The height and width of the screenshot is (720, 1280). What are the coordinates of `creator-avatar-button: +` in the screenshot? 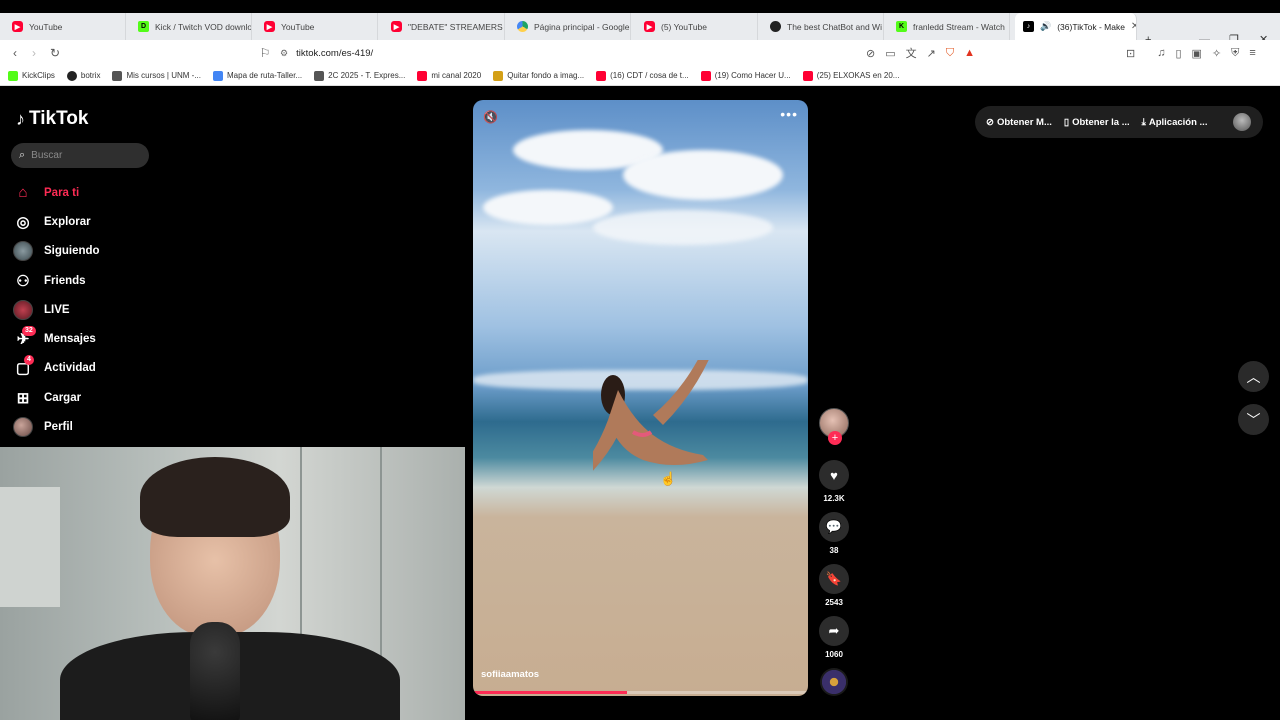 It's located at (834, 426).